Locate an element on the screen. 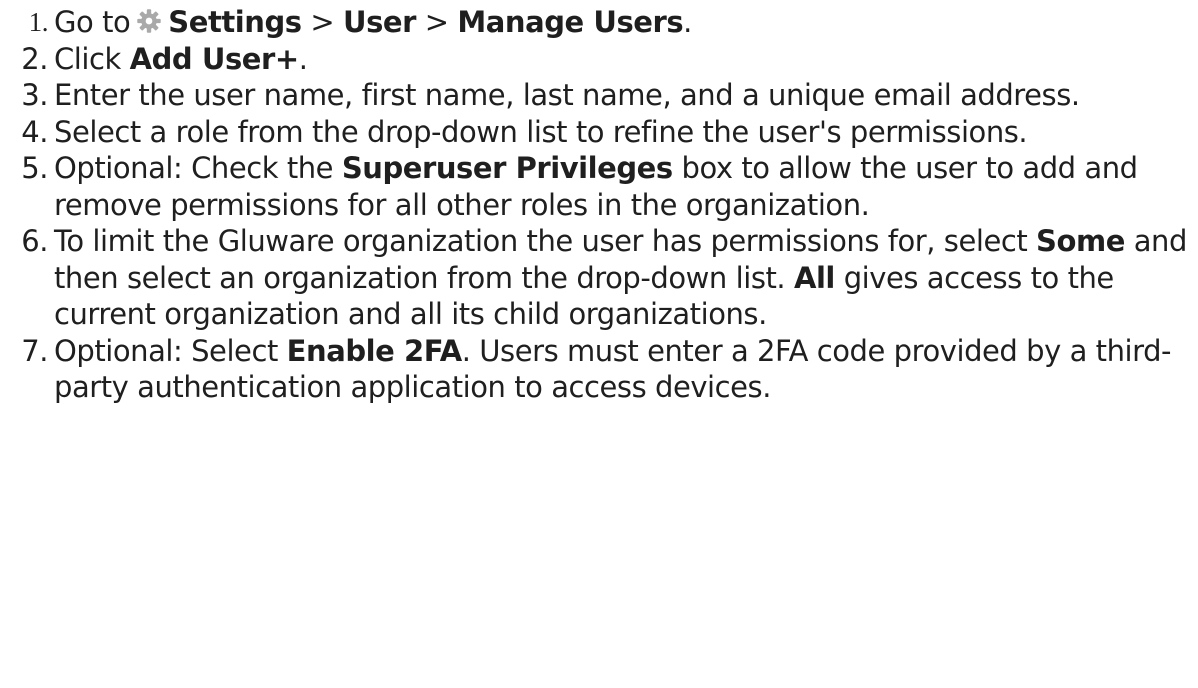  manage-users-label: Manage Users is located at coordinates (570, 22).